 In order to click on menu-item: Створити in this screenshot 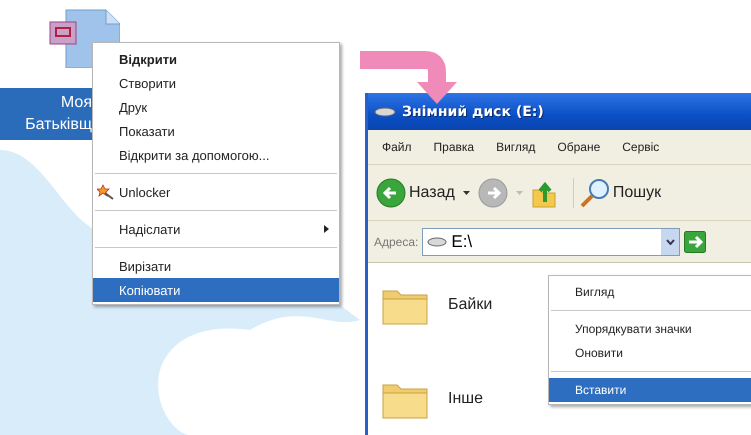, I will do `click(216, 83)`.